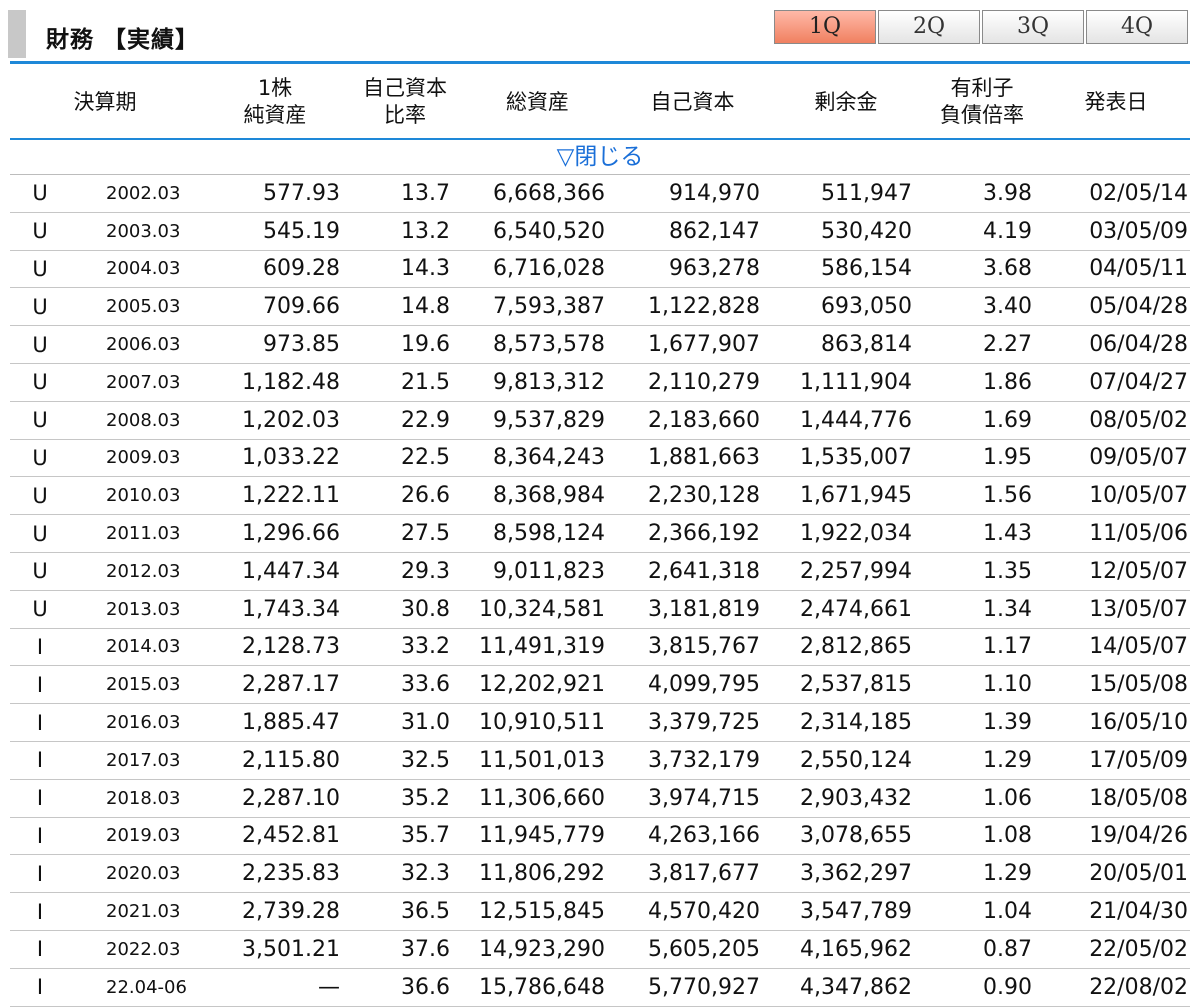  Describe the element at coordinates (301, 345) in the screenshot. I see `cell-bps: 973.85` at that location.